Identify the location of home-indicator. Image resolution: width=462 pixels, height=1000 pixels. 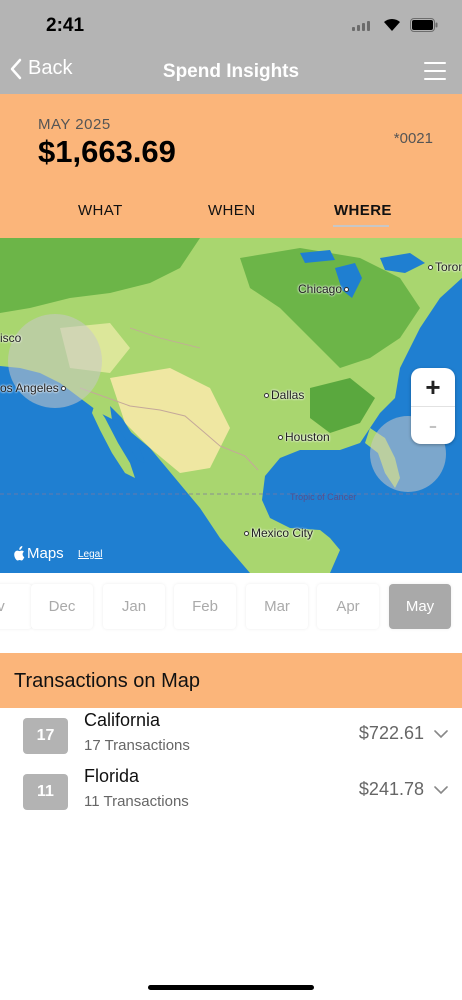
(231, 987).